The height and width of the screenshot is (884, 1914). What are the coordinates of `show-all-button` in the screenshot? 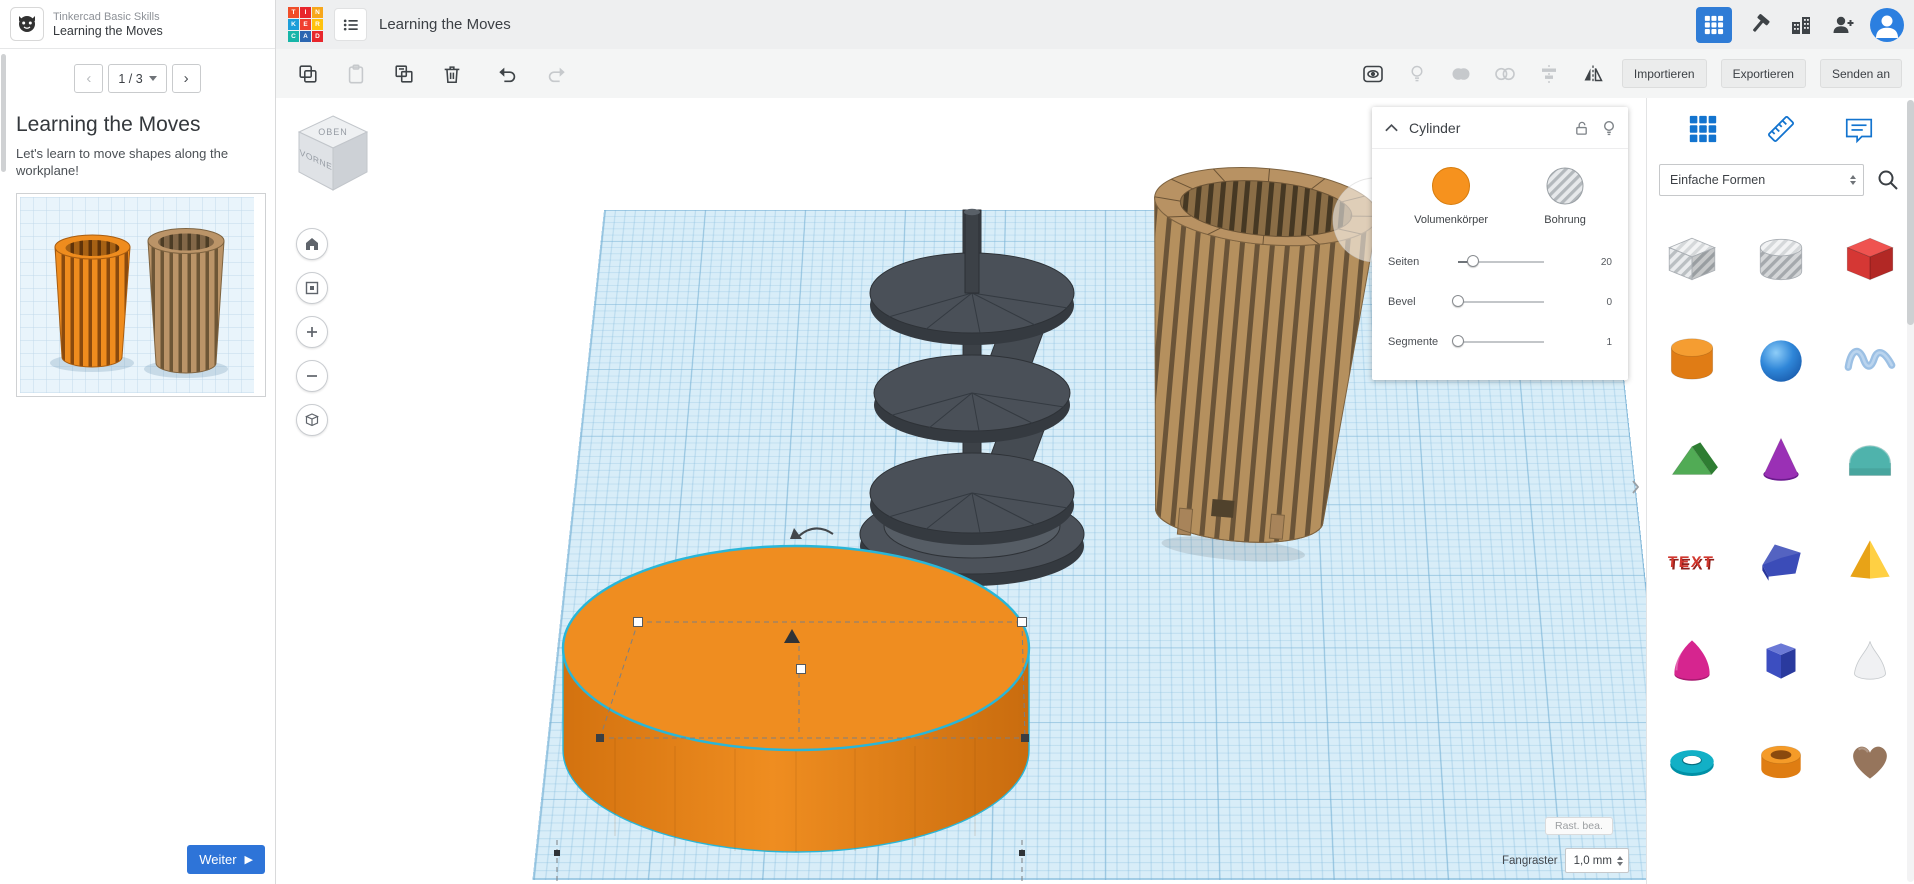 It's located at (1373, 74).